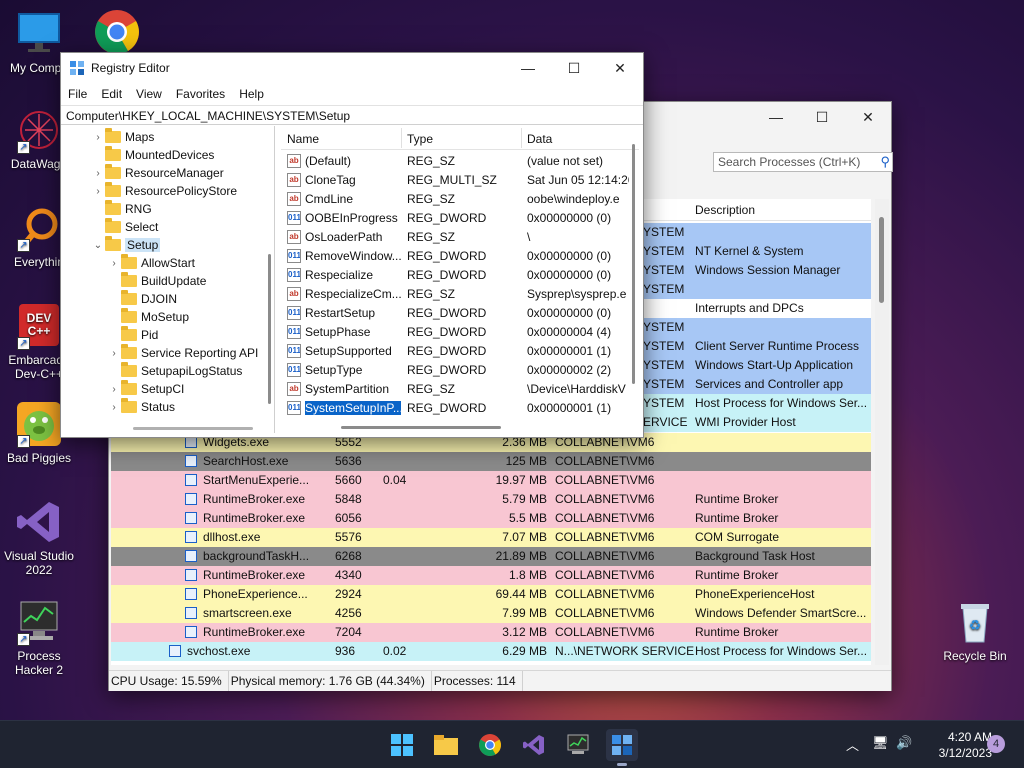  Describe the element at coordinates (126, 245) in the screenshot. I see `tree-item: ⌄ Setup` at that location.